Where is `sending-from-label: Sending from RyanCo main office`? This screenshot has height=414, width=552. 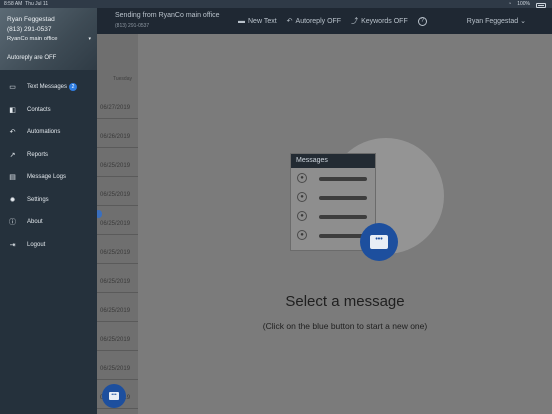
sending-from-label: Sending from RyanCo main office is located at coordinates (167, 15).